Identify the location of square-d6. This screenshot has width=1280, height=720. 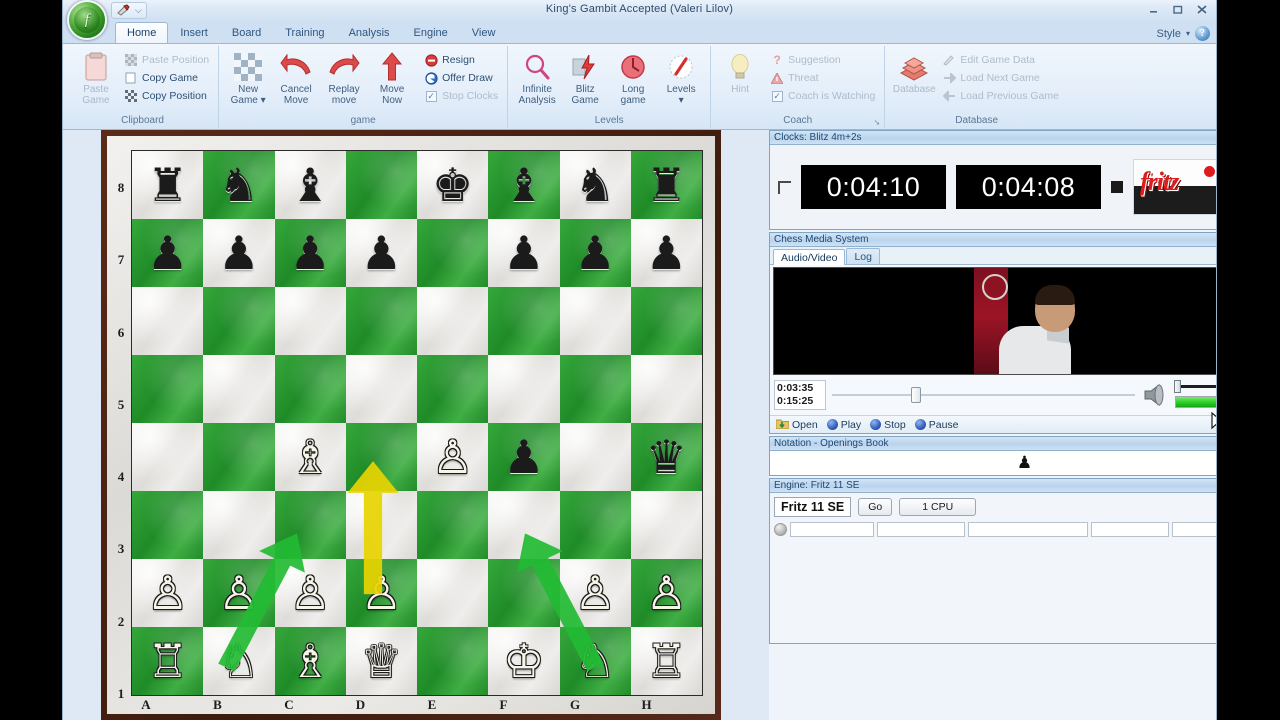
(381, 321).